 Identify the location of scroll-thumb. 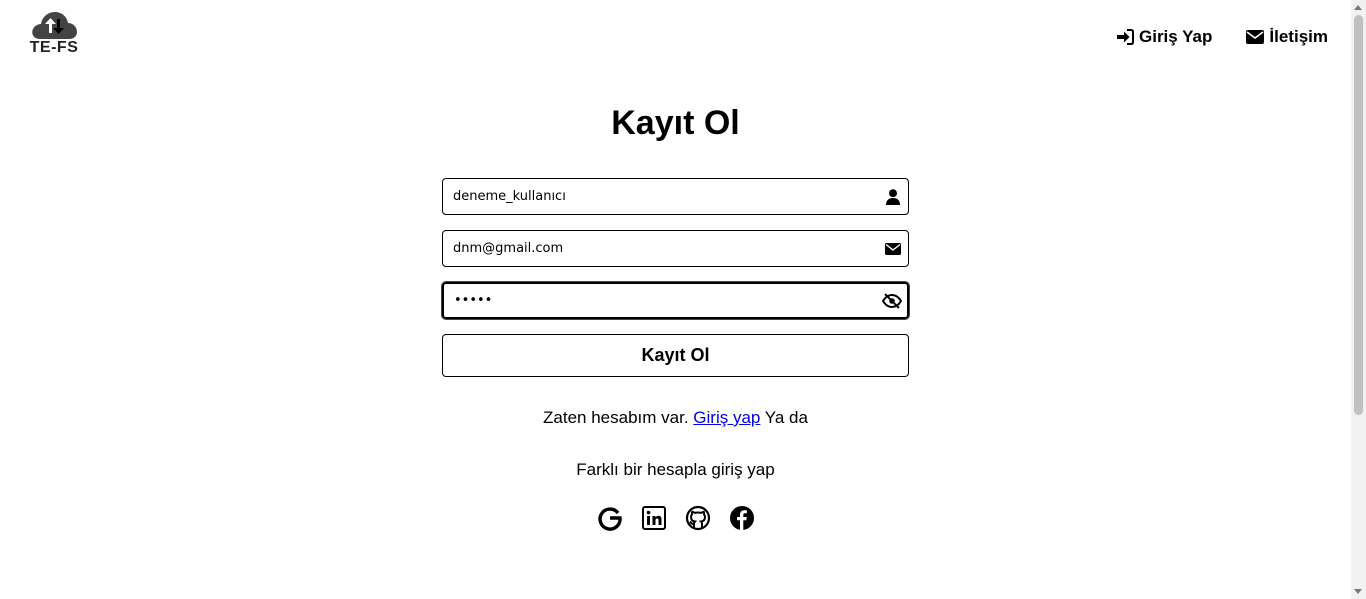
(1358, 215).